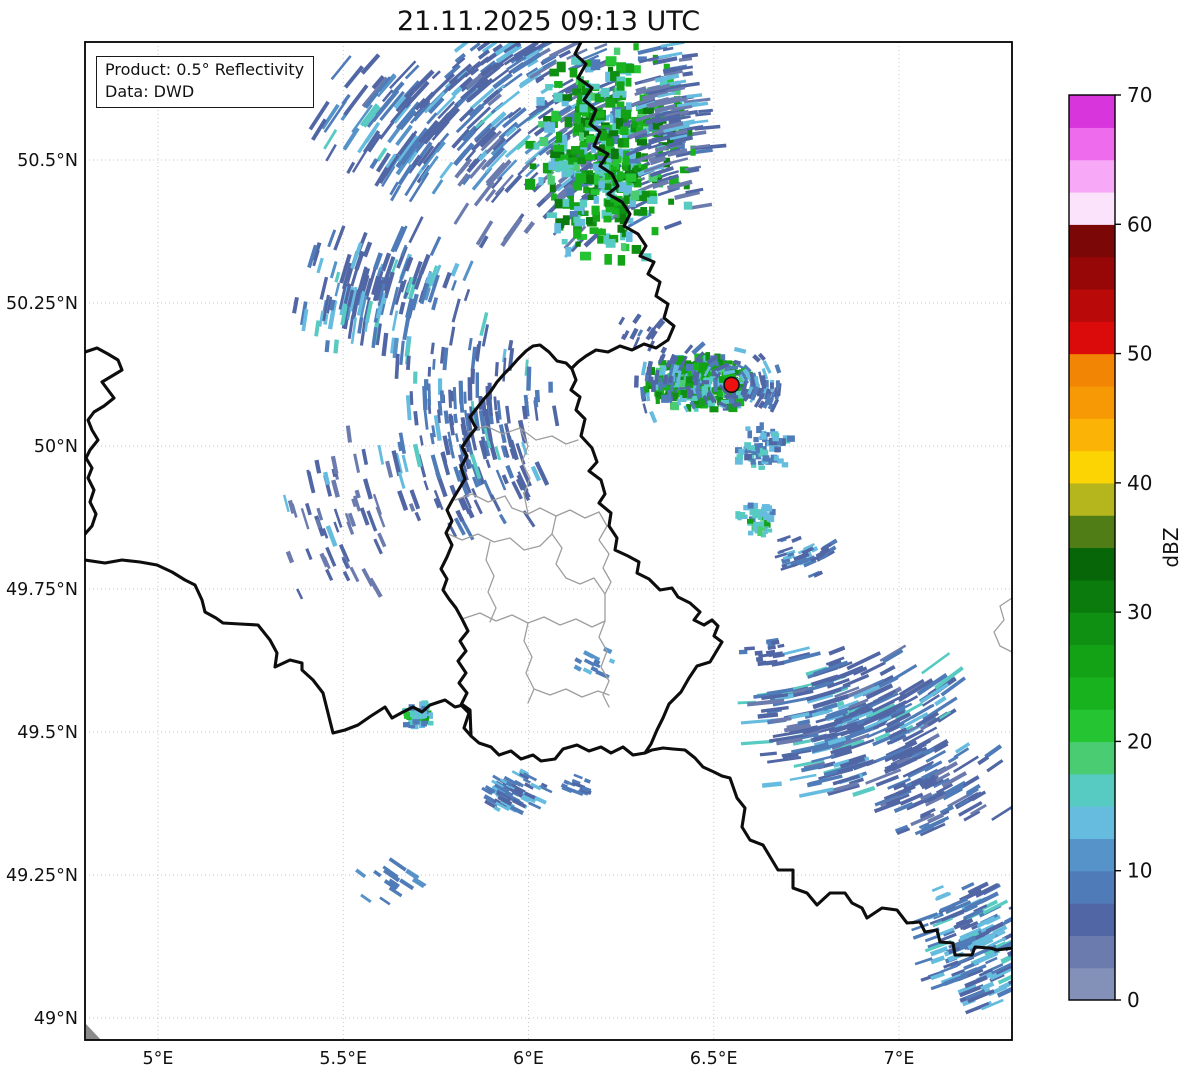  What do you see at coordinates (47, 161) in the screenshot?
I see `y-tick-label: 50.5°N` at bounding box center [47, 161].